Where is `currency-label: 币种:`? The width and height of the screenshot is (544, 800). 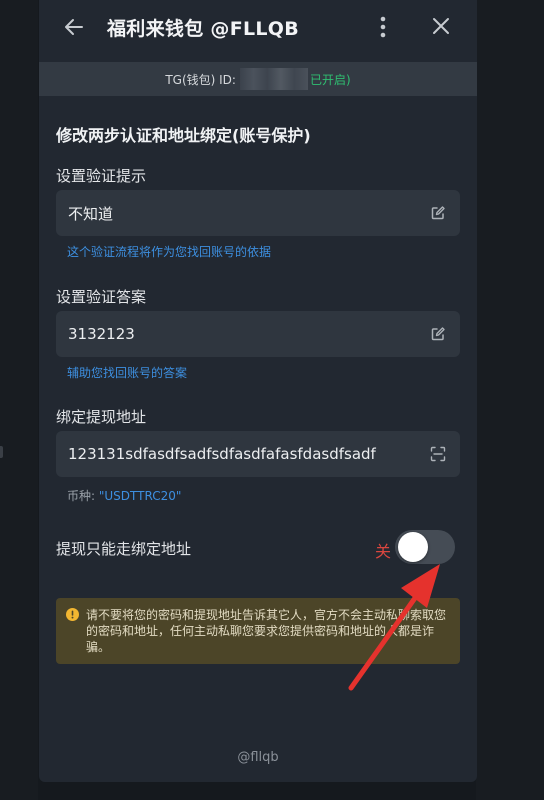
currency-label: 币种: is located at coordinates (81, 496).